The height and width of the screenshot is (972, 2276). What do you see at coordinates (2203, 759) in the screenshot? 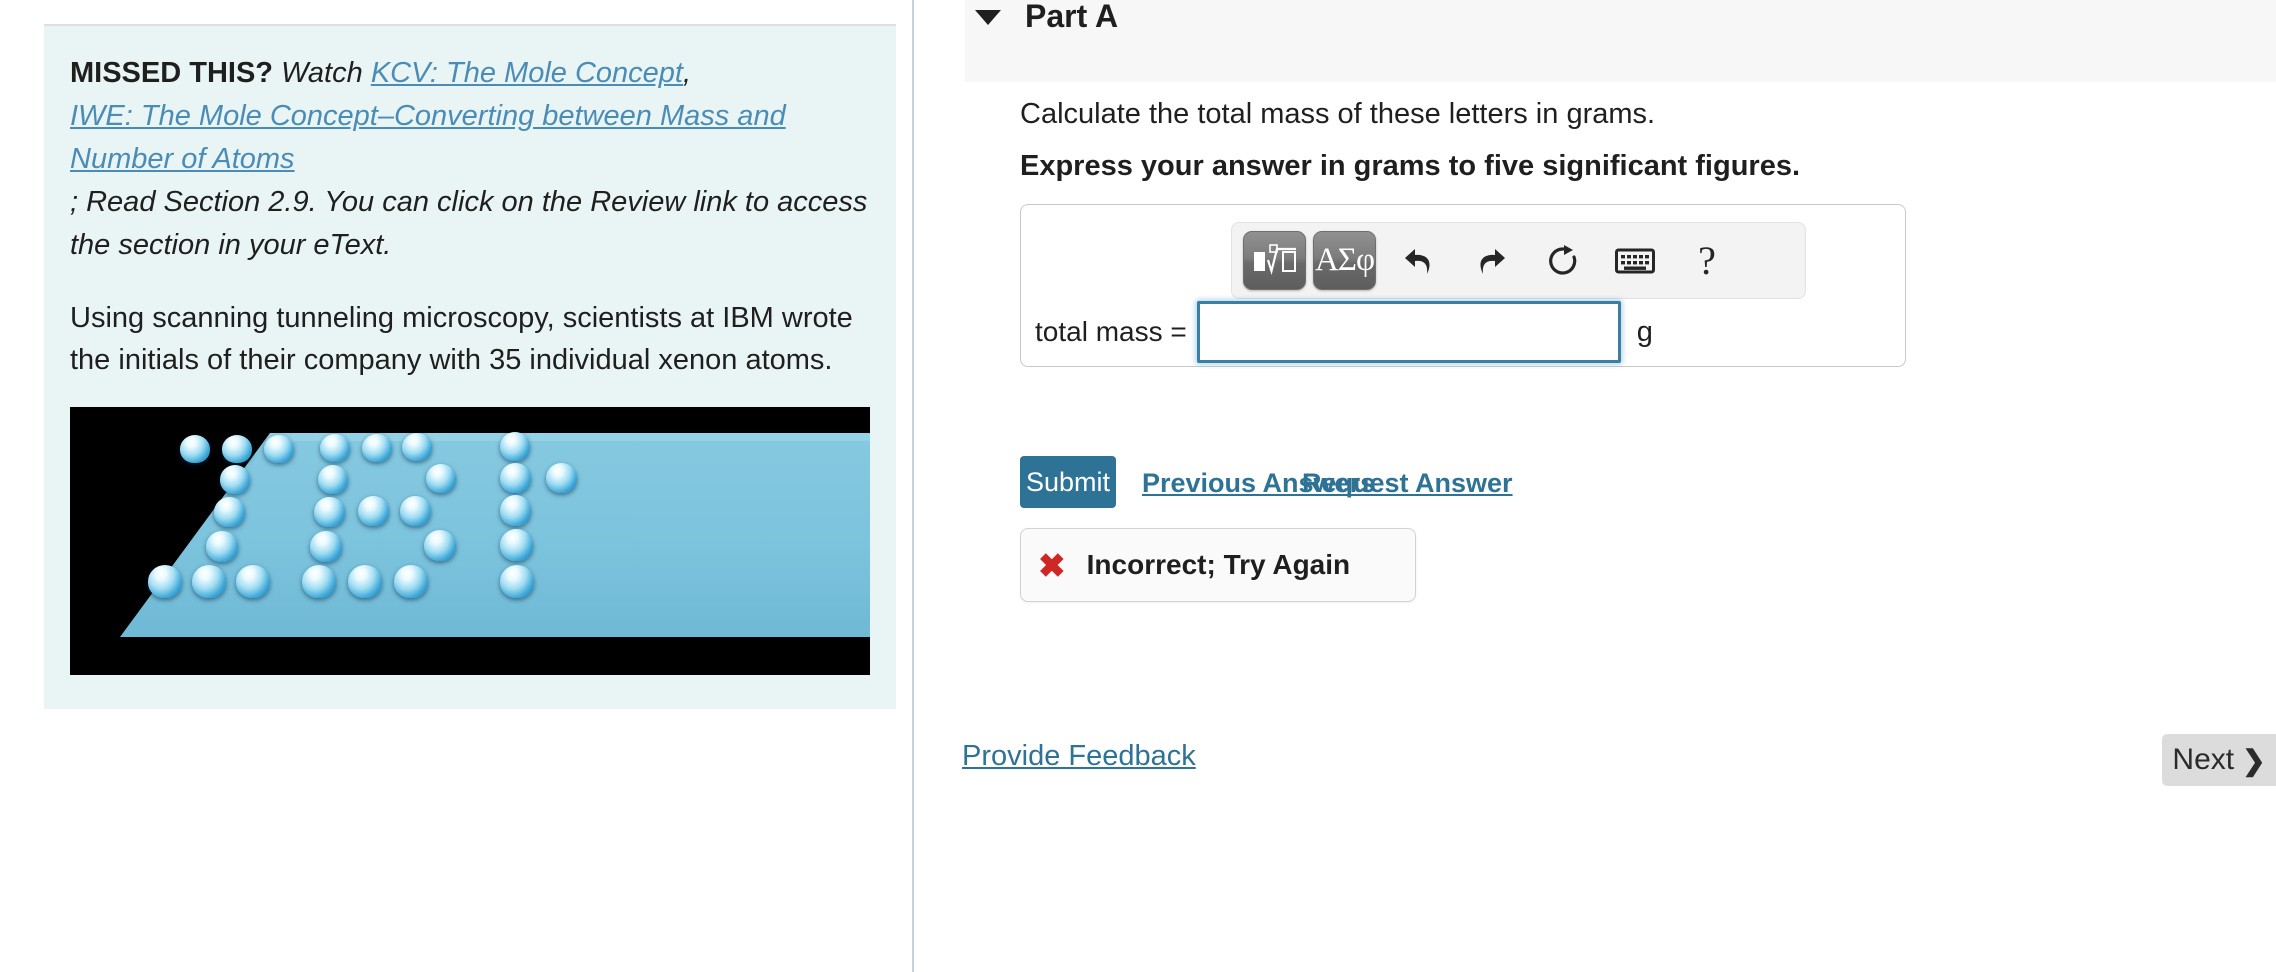
I see `next-button-label: Next` at bounding box center [2203, 759].